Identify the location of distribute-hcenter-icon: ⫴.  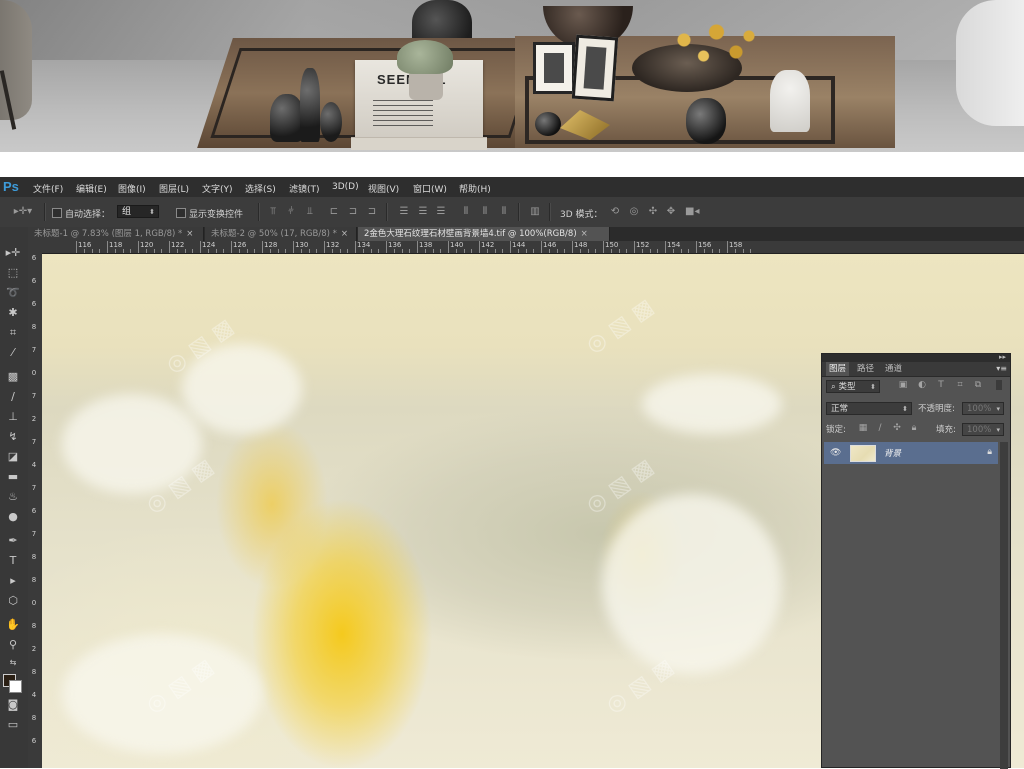
(485, 212).